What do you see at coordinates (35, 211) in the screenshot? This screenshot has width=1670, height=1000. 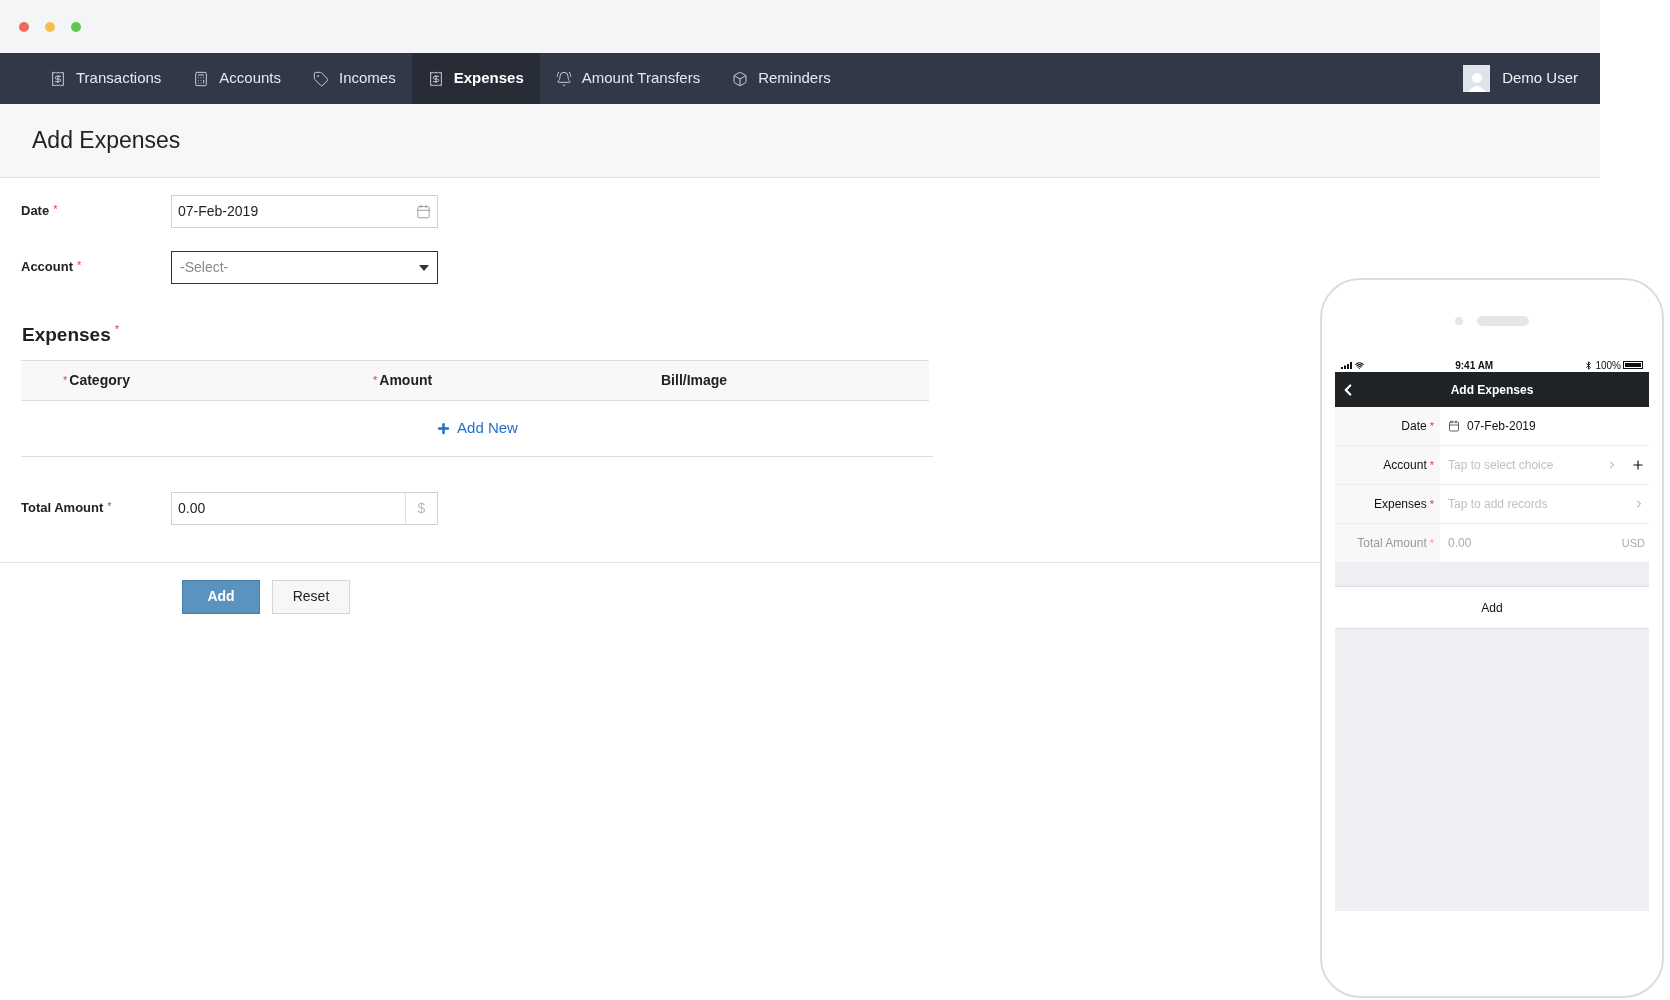 I see `field-label: Date` at bounding box center [35, 211].